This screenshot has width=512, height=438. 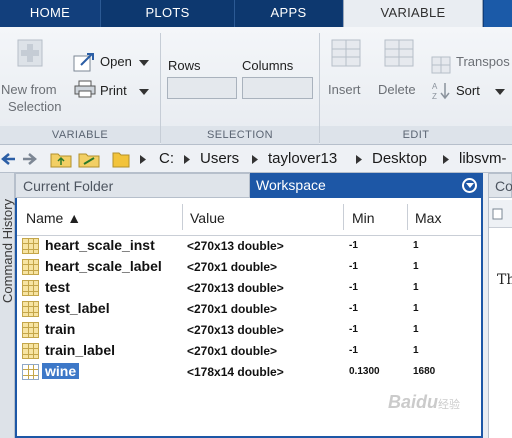 I want to click on back-arrow-icon, so click(x=8, y=159).